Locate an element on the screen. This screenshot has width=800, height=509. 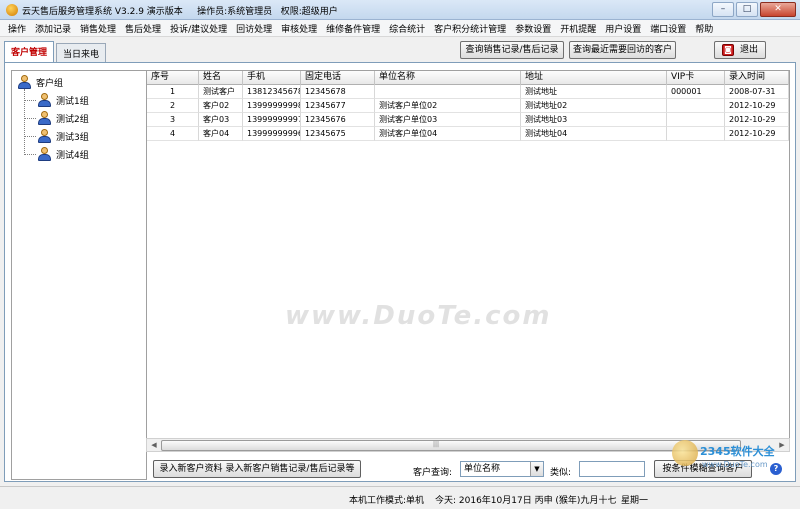
menu-item-after-sales: 售后处理 is located at coordinates (143, 28).